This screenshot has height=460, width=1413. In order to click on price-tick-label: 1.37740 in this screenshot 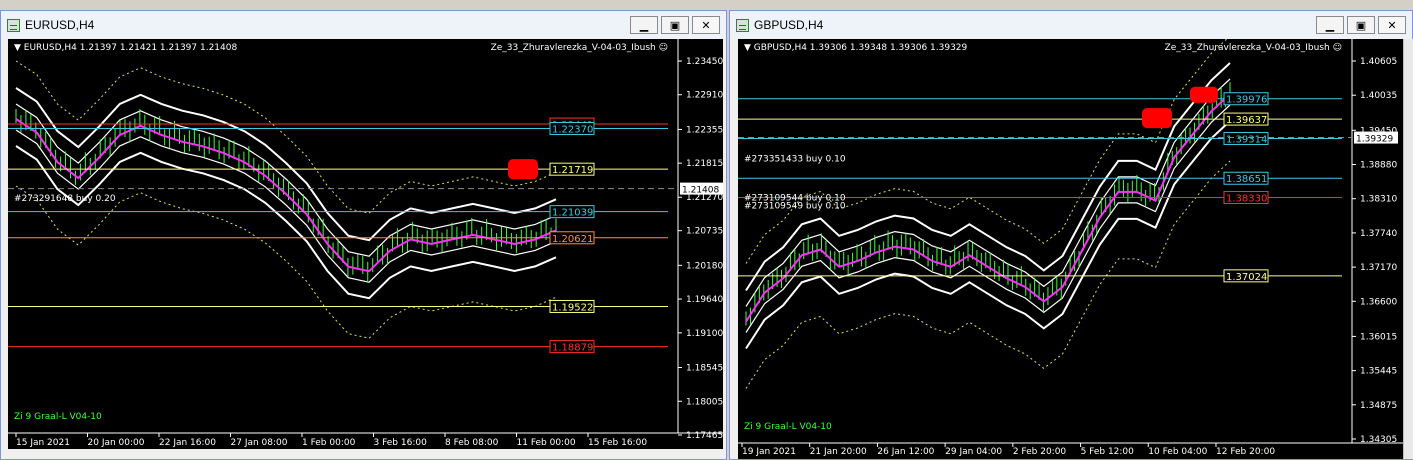, I will do `click(1378, 234)`.